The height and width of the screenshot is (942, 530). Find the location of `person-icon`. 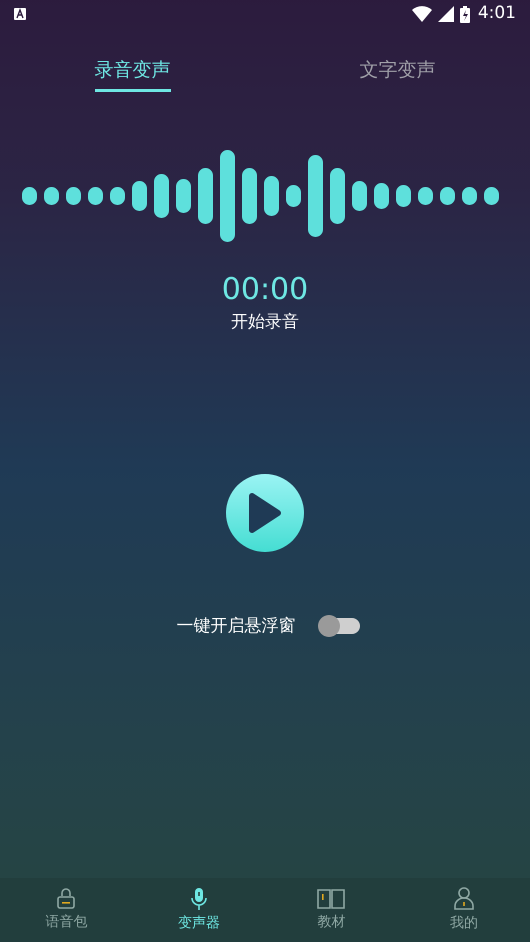

person-icon is located at coordinates (463, 898).